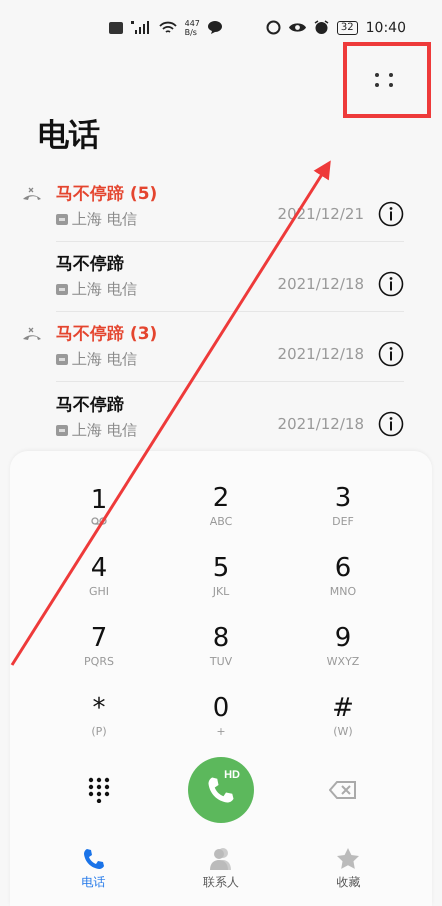  What do you see at coordinates (99, 790) in the screenshot?
I see `dialpad-toggle-icon` at bounding box center [99, 790].